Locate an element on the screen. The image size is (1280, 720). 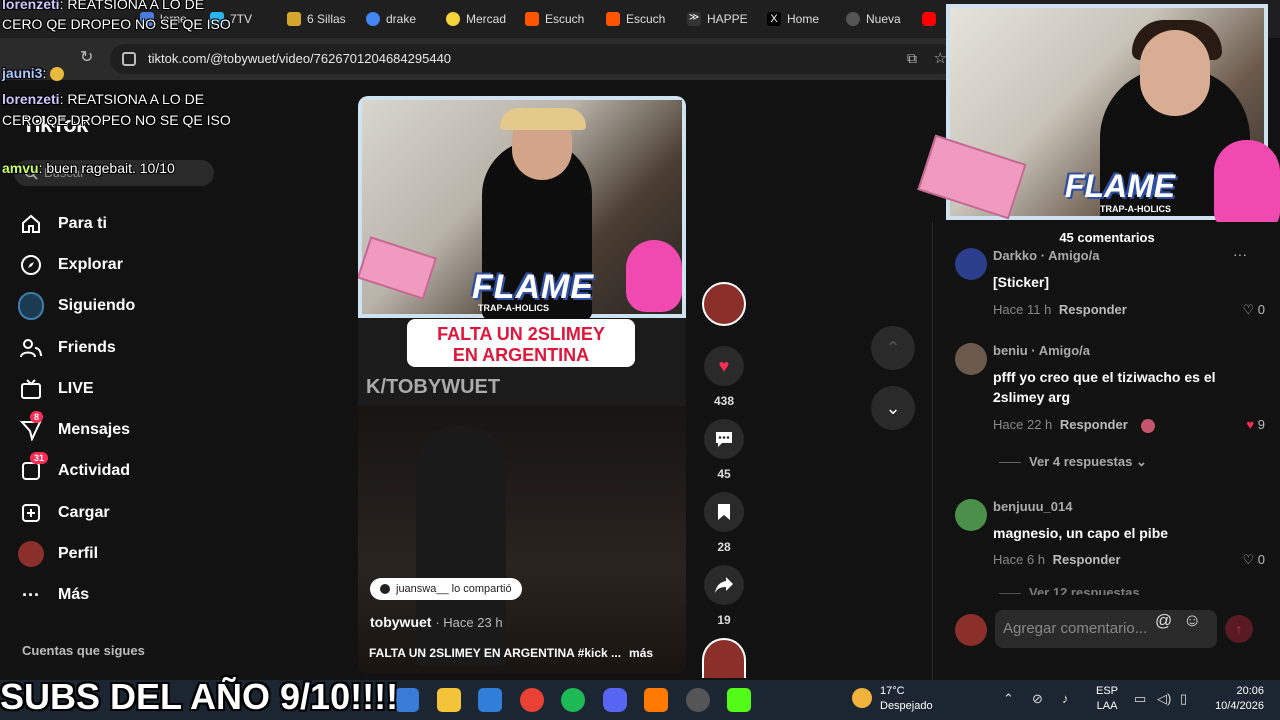
save-action: 28 is located at coordinates (724, 523).